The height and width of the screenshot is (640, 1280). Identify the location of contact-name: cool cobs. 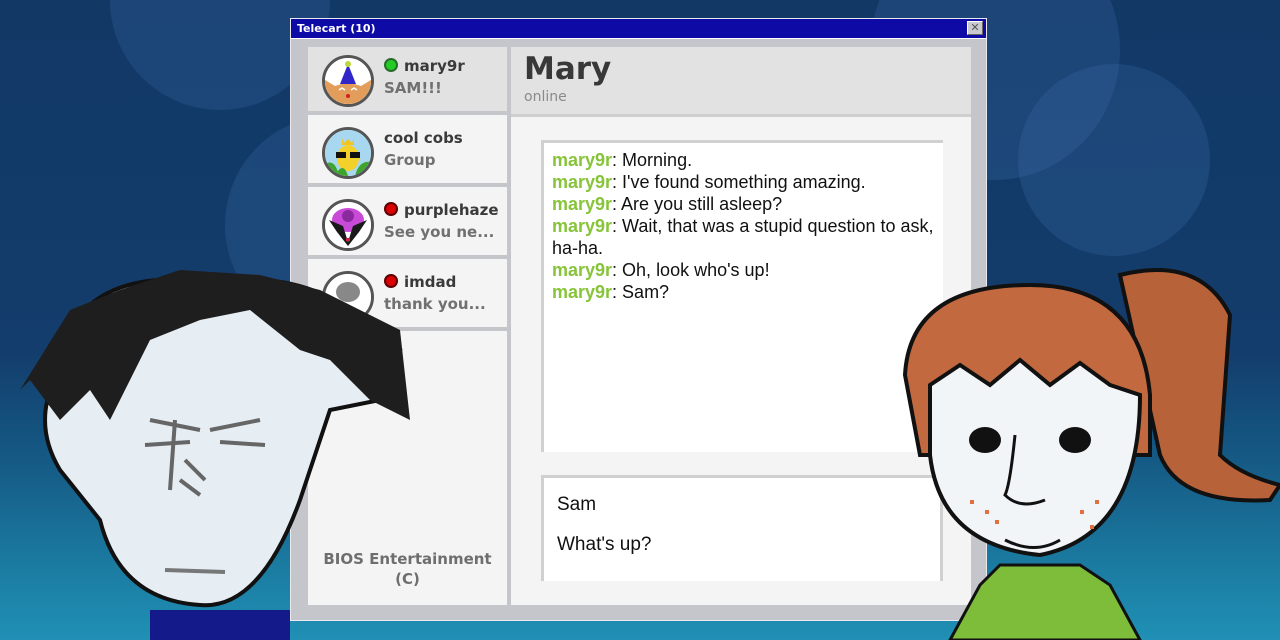
(423, 138).